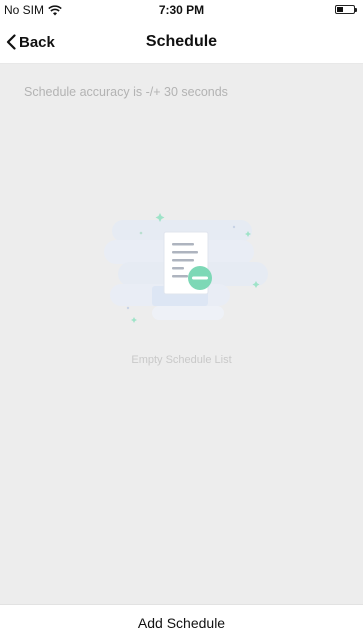 The image size is (363, 641). Describe the element at coordinates (181, 42) in the screenshot. I see `navigation-bar: Back Schedule` at that location.